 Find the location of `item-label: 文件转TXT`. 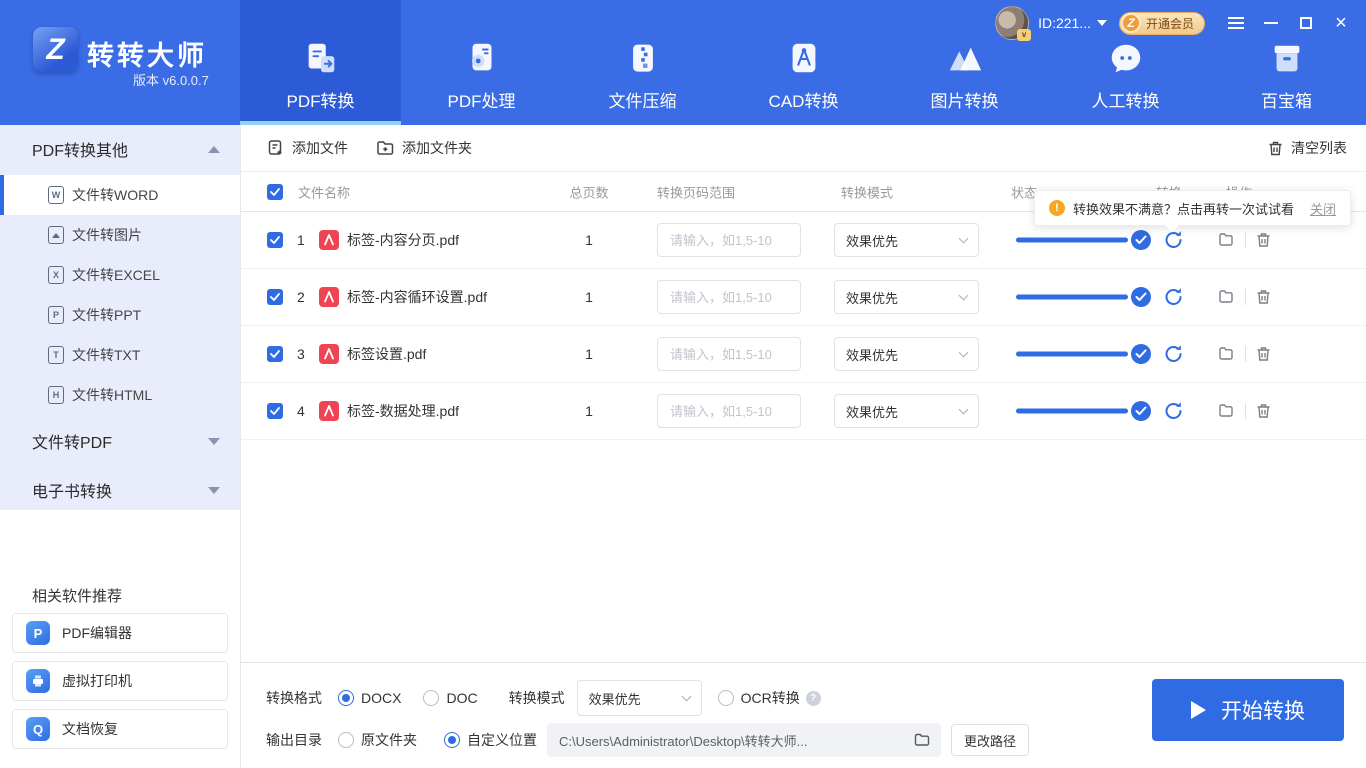

item-label: 文件转TXT is located at coordinates (106, 355).